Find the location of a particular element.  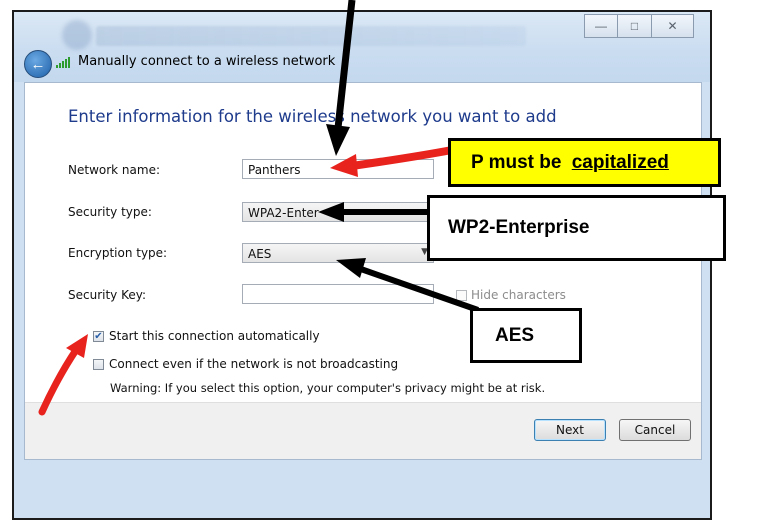

callout-security-type: WP2-Enterprise is located at coordinates (576, 228).